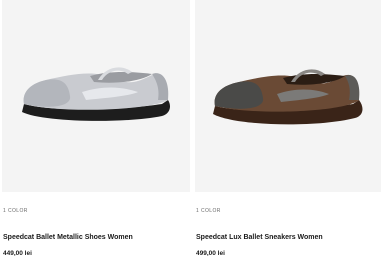 This screenshot has width=385, height=270. What do you see at coordinates (210, 253) in the screenshot?
I see `product-price: 499,00 lei` at bounding box center [210, 253].